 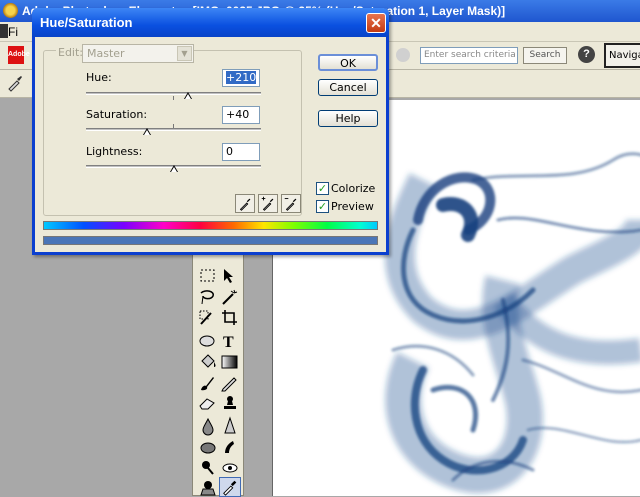 What do you see at coordinates (322, 188) in the screenshot?
I see `colorize-checkbox: ✓` at bounding box center [322, 188].